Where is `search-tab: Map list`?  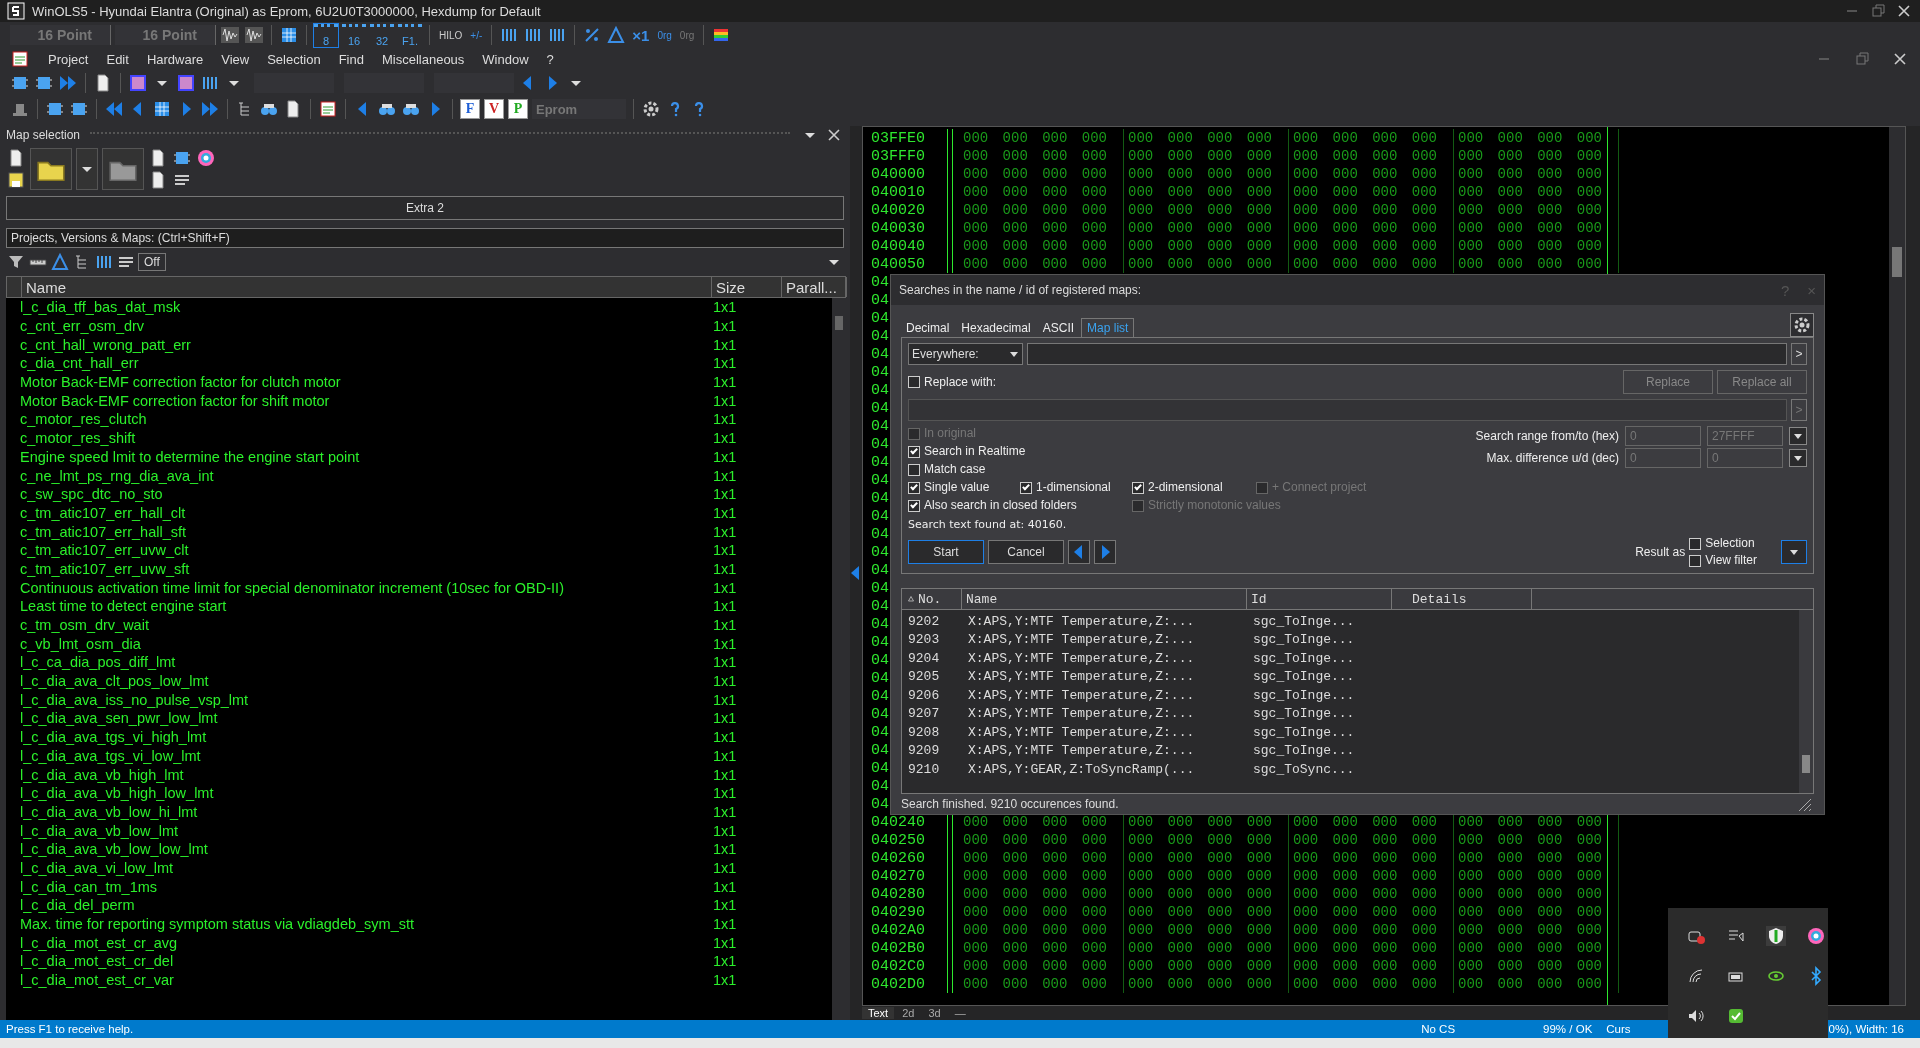
search-tab: Map list is located at coordinates (1108, 327).